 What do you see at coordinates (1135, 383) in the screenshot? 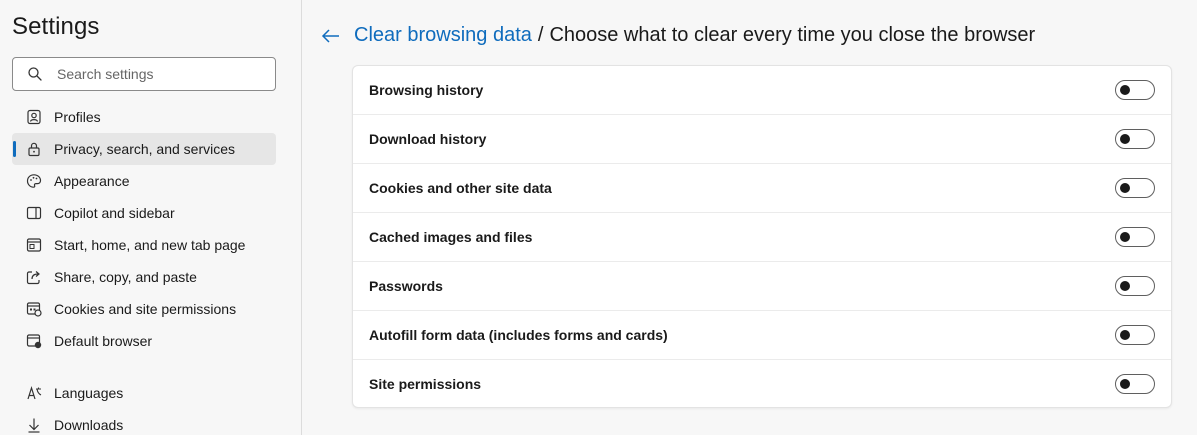
I see `site-permissions-toggle` at bounding box center [1135, 383].